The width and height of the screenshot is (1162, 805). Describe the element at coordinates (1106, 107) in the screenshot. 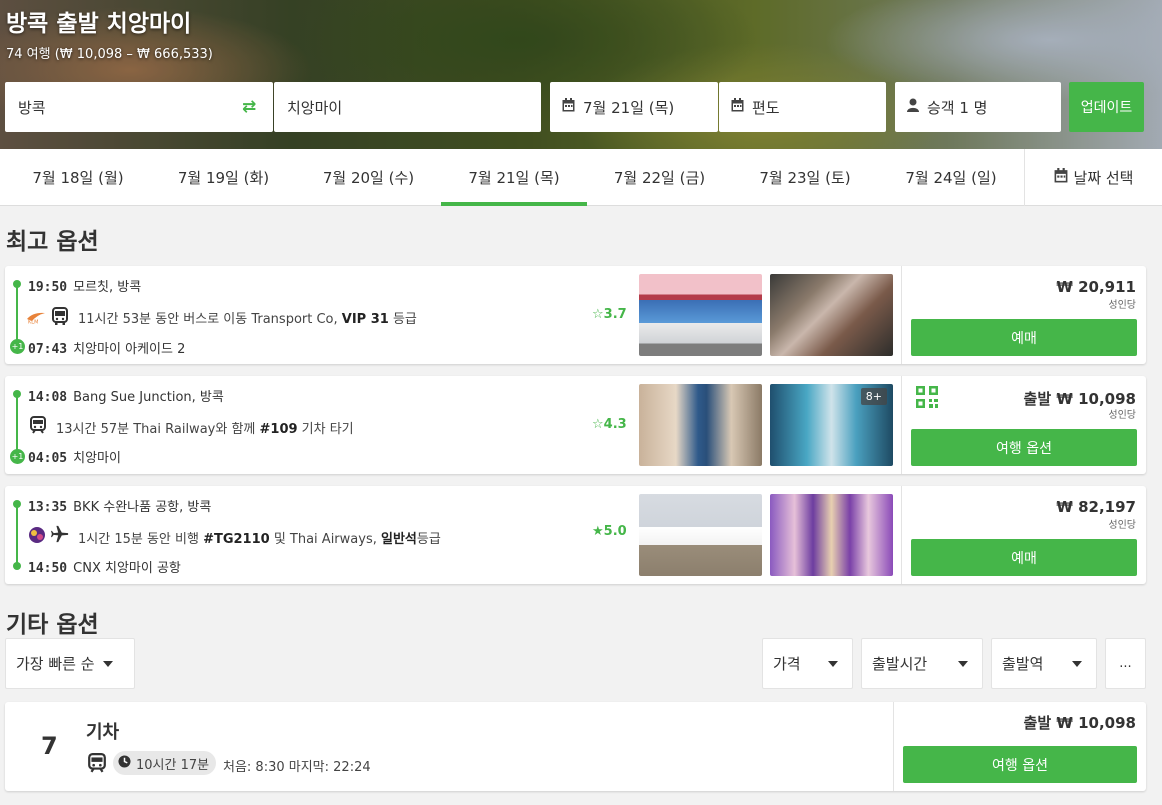

I see `update-button: 업데이트` at that location.